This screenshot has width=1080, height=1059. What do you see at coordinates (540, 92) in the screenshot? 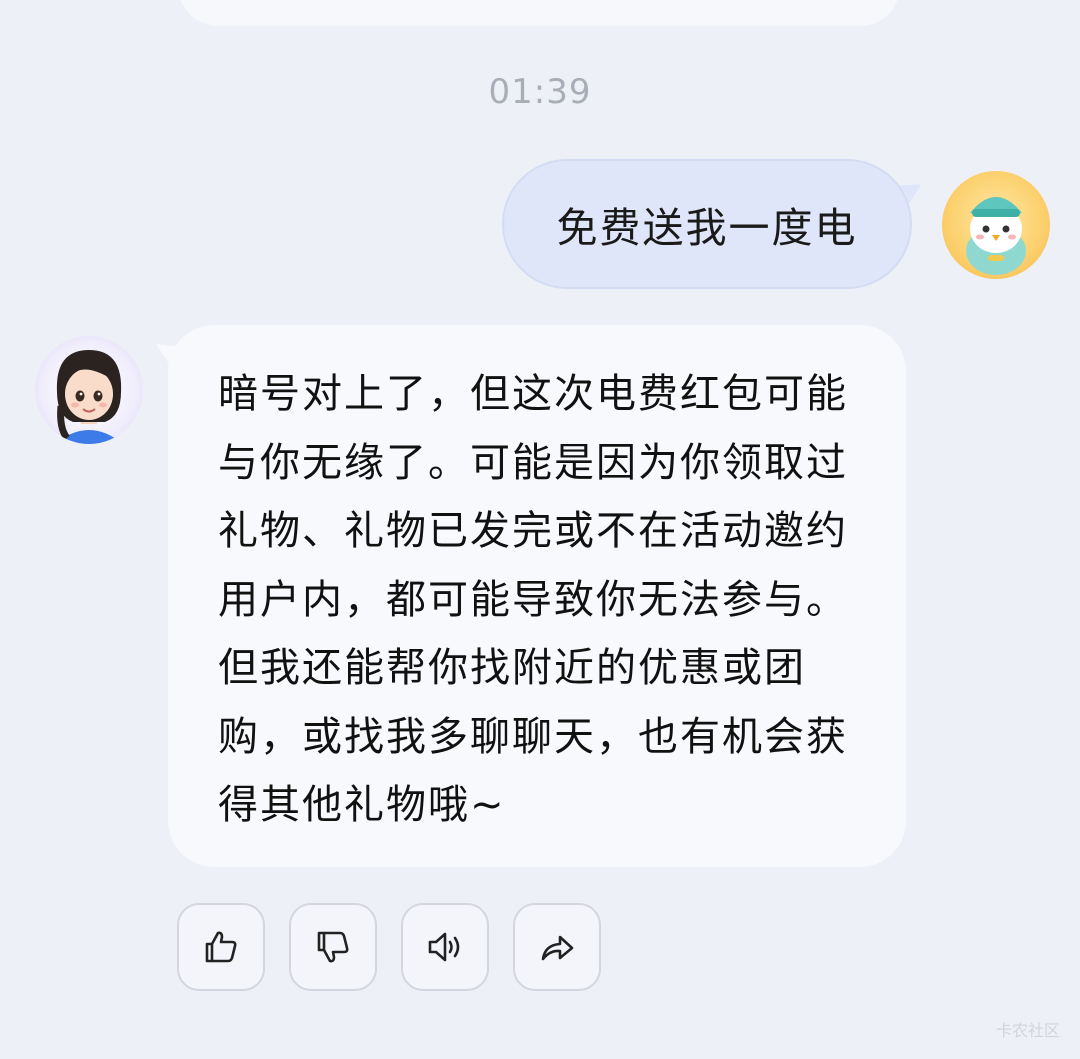
I see `message-timestamp: 01:39` at bounding box center [540, 92].